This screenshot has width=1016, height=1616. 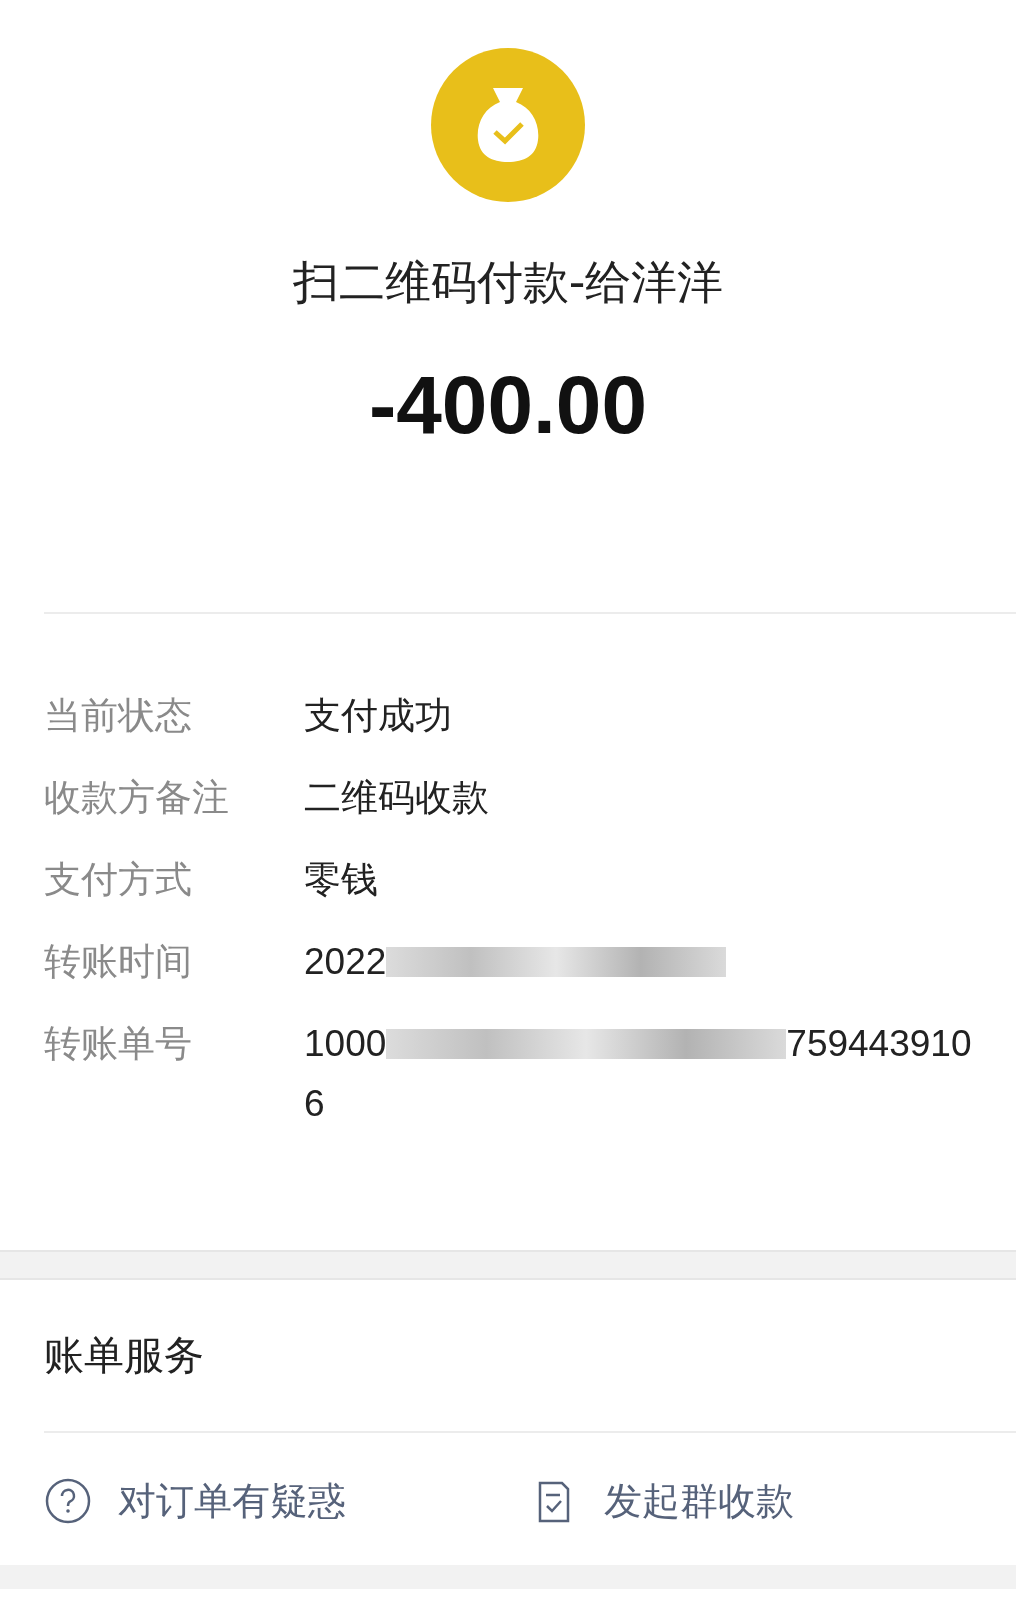 What do you see at coordinates (118, 716) in the screenshot?
I see `detail-label: 当前状态` at bounding box center [118, 716].